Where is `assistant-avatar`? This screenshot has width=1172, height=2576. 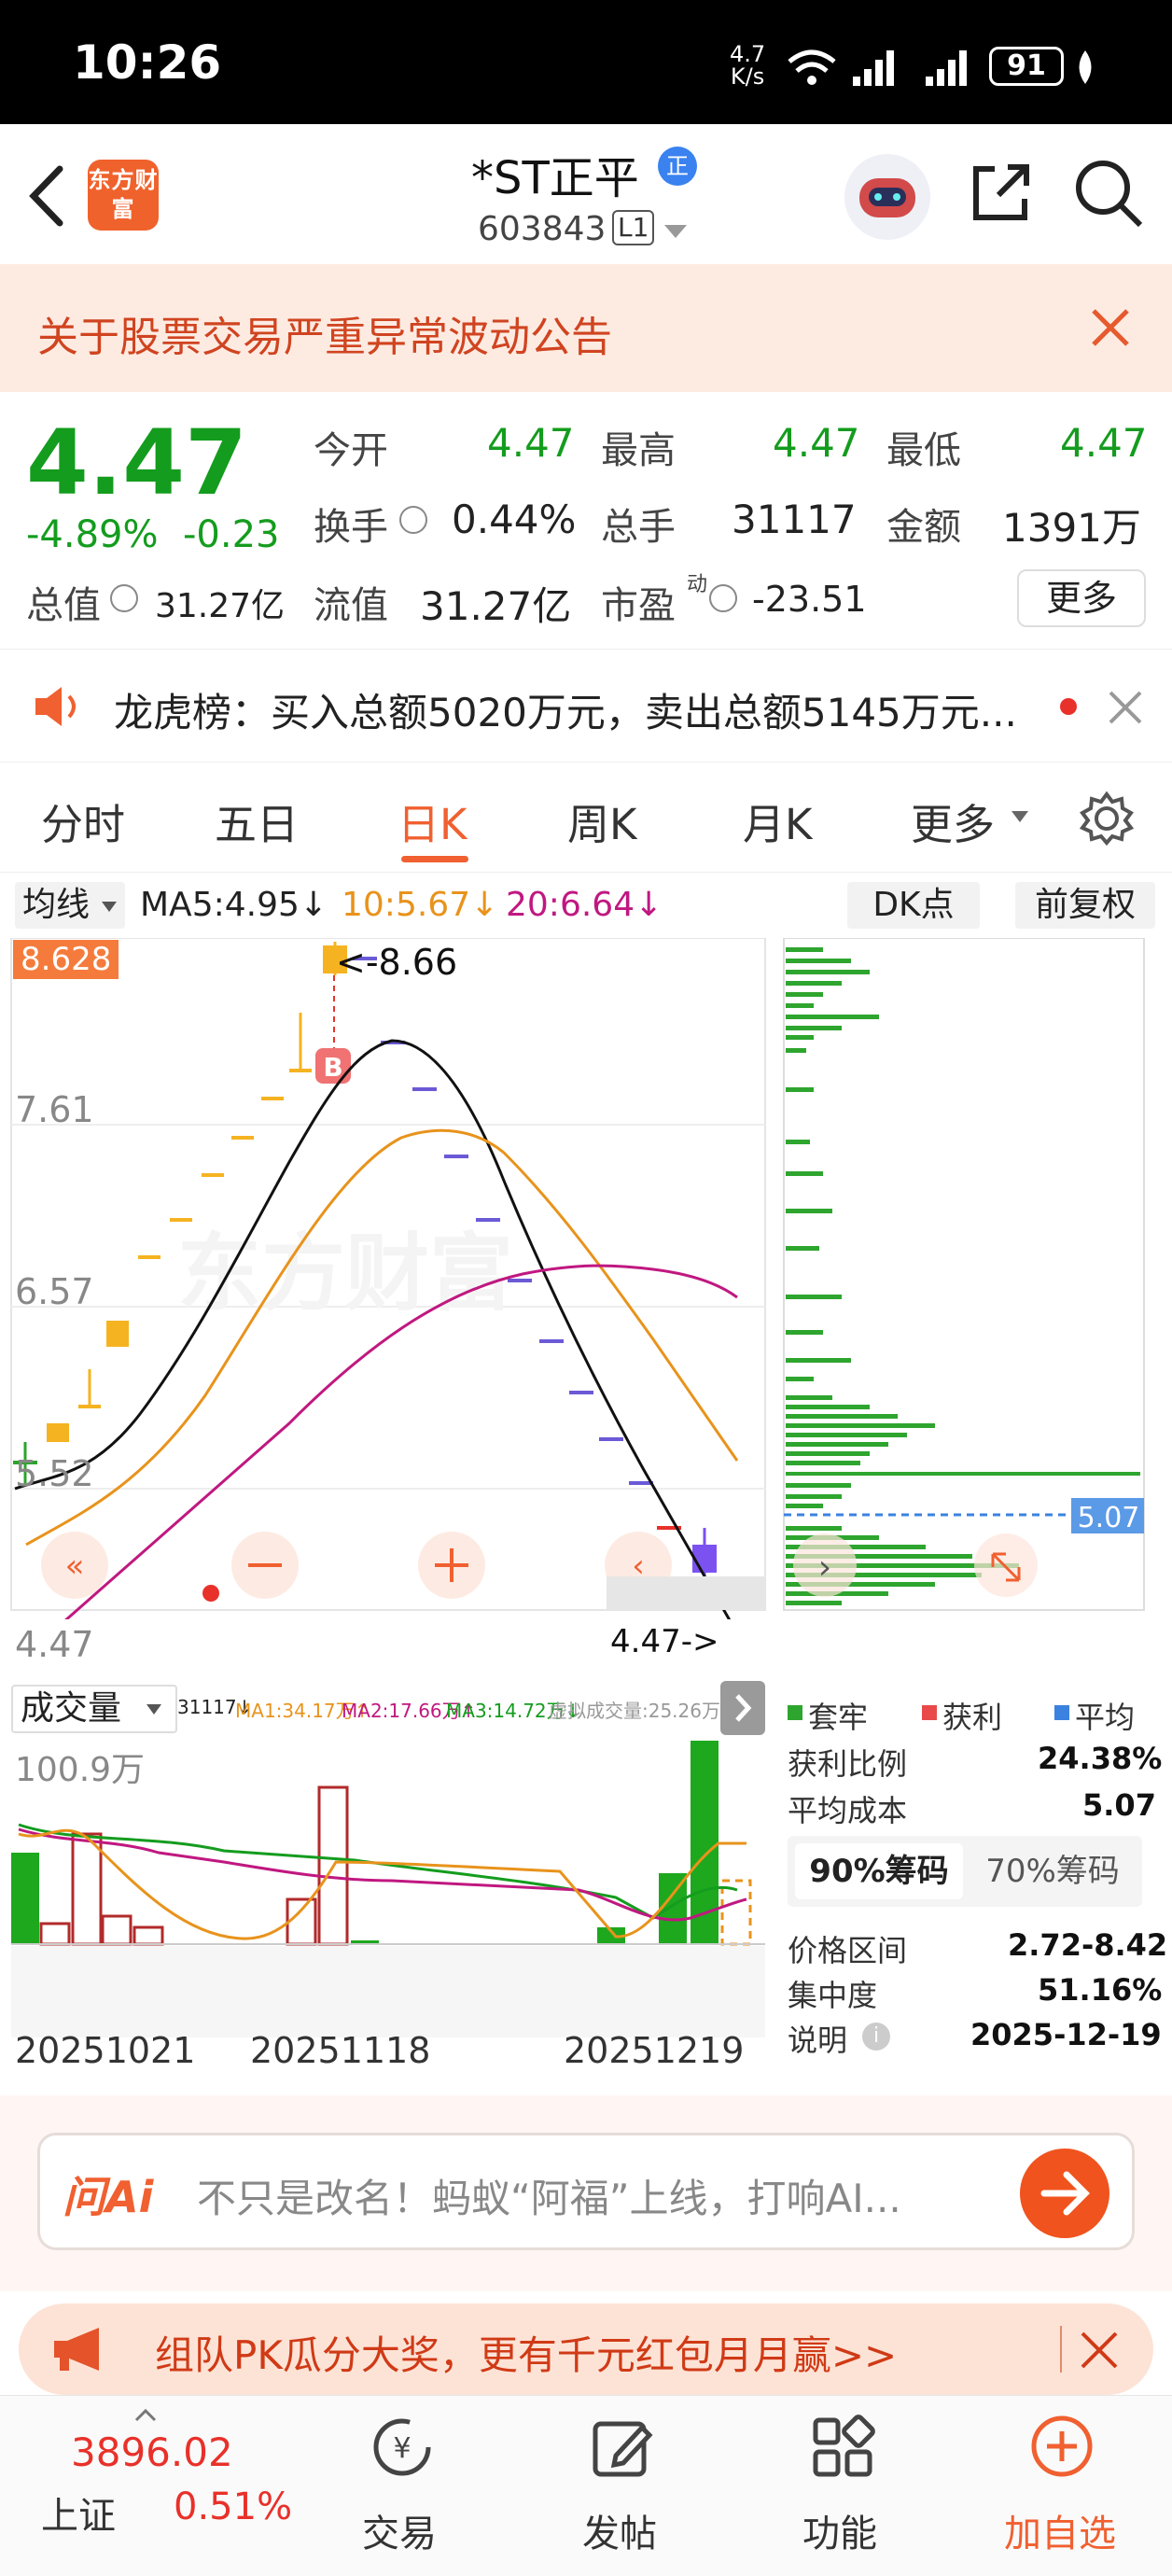 assistant-avatar is located at coordinates (887, 197).